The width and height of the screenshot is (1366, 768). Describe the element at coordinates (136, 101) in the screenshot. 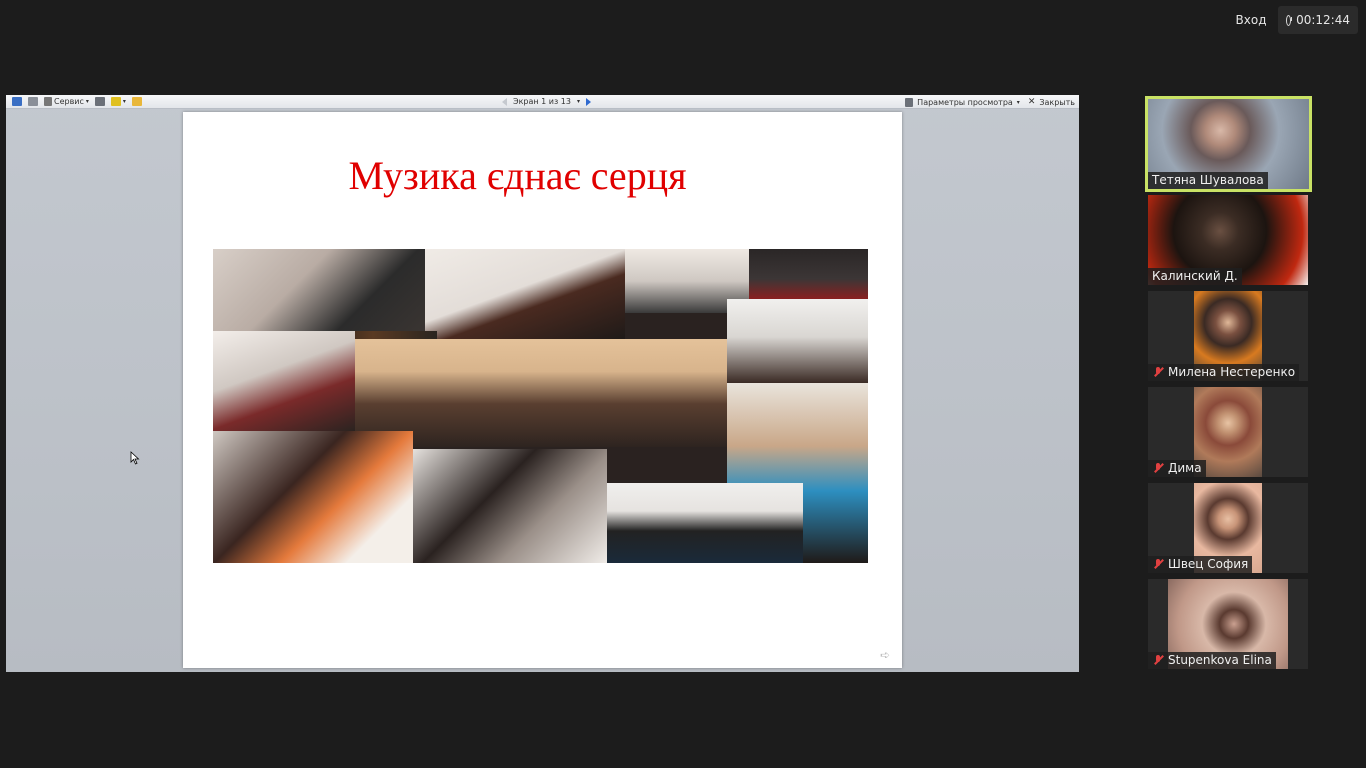

I see `folder-icon` at that location.